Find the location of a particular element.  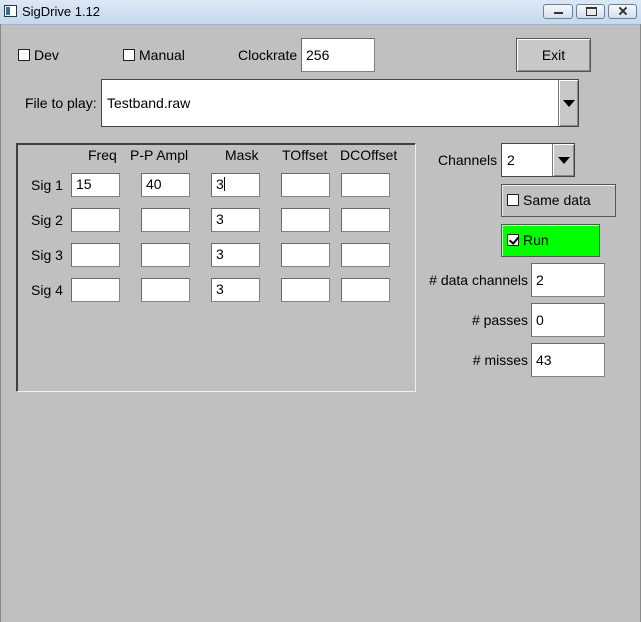

data-channels-label: # data channels is located at coordinates (478, 280).